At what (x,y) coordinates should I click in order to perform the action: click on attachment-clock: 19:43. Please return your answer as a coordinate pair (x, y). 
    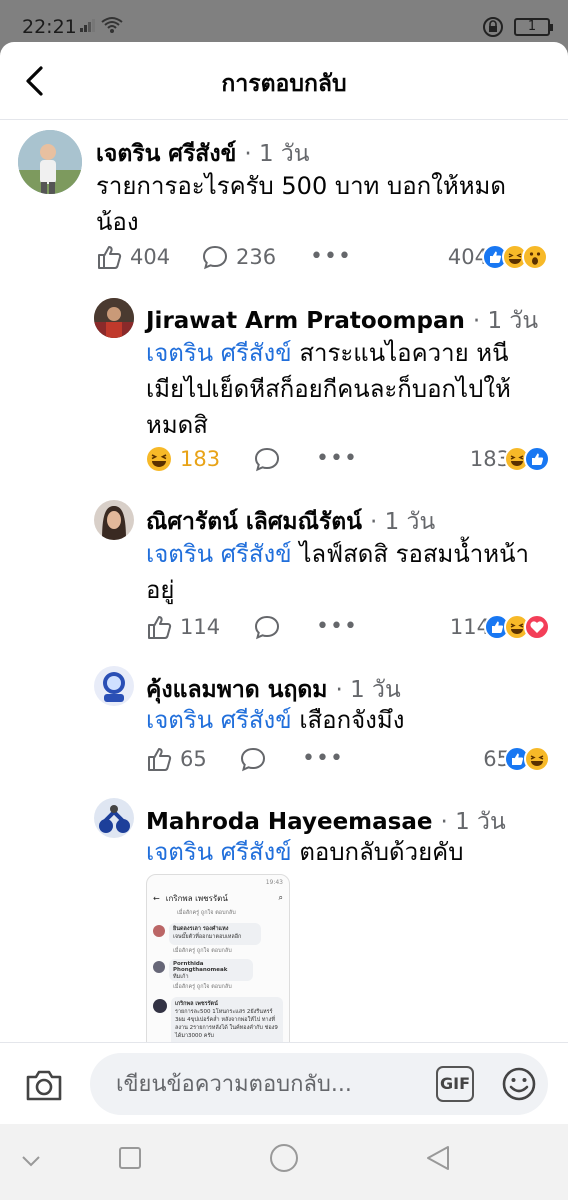
    Looking at the image, I should click on (274, 882).